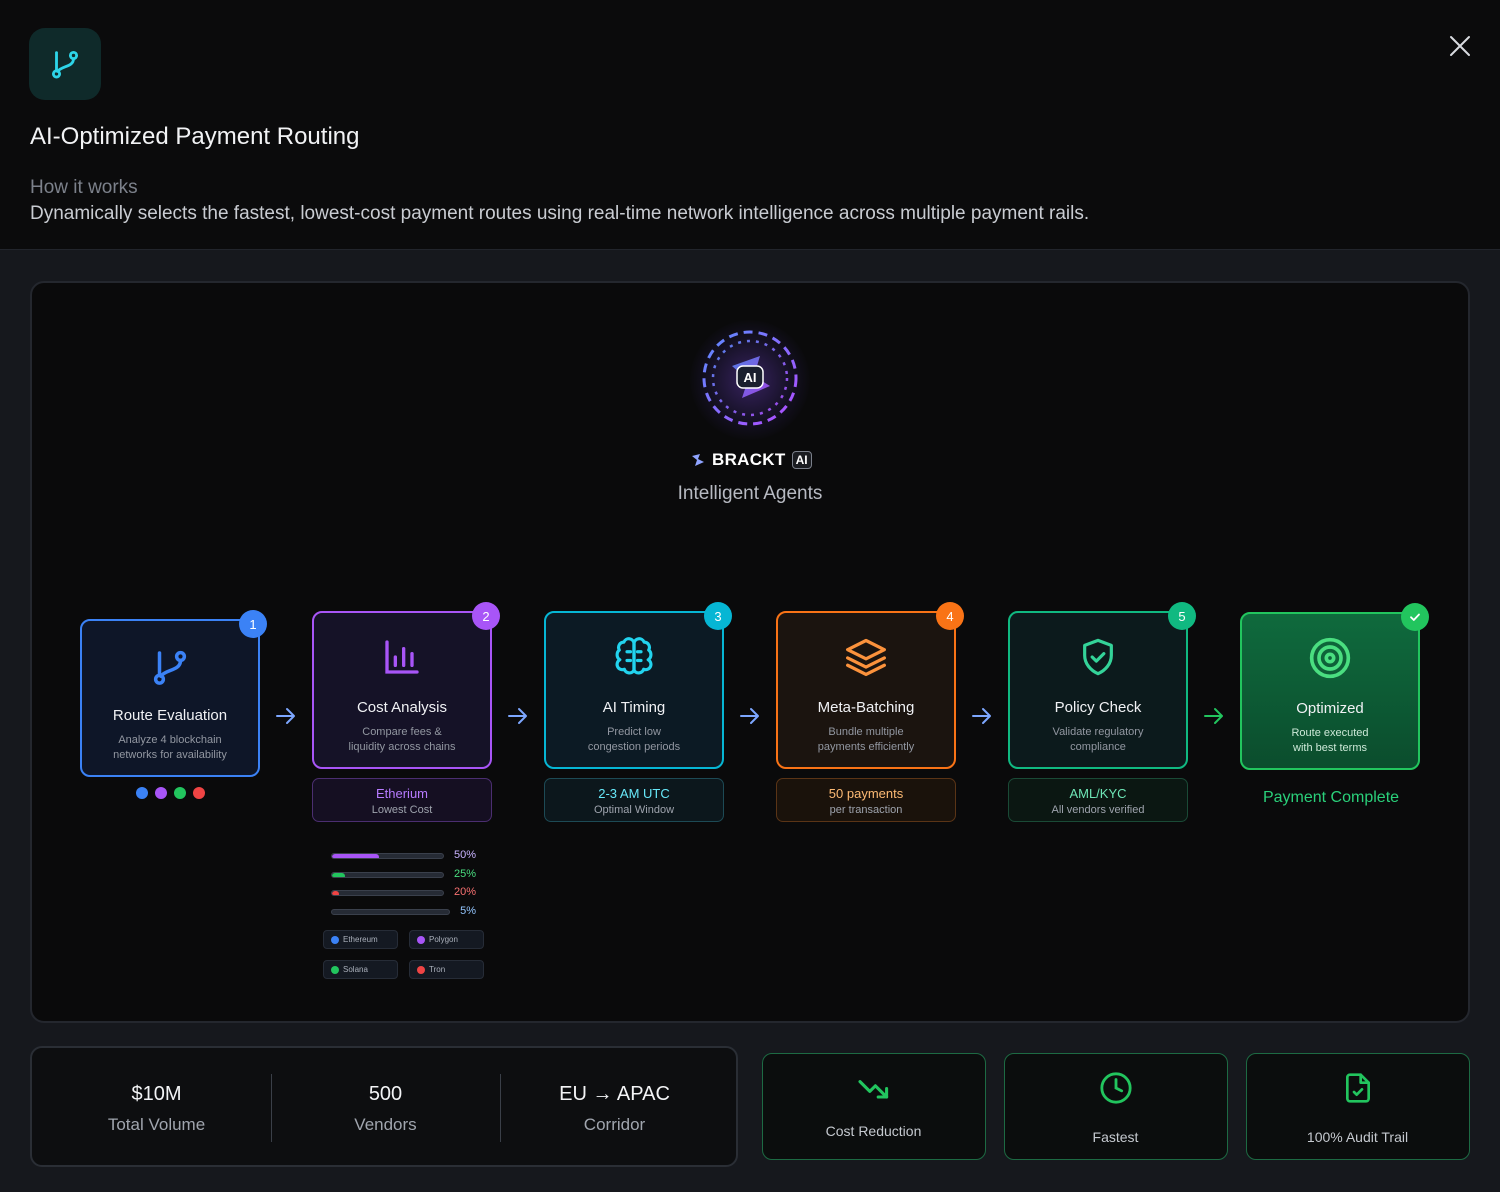  What do you see at coordinates (873, 1090) in the screenshot?
I see `trending-down-icon` at bounding box center [873, 1090].